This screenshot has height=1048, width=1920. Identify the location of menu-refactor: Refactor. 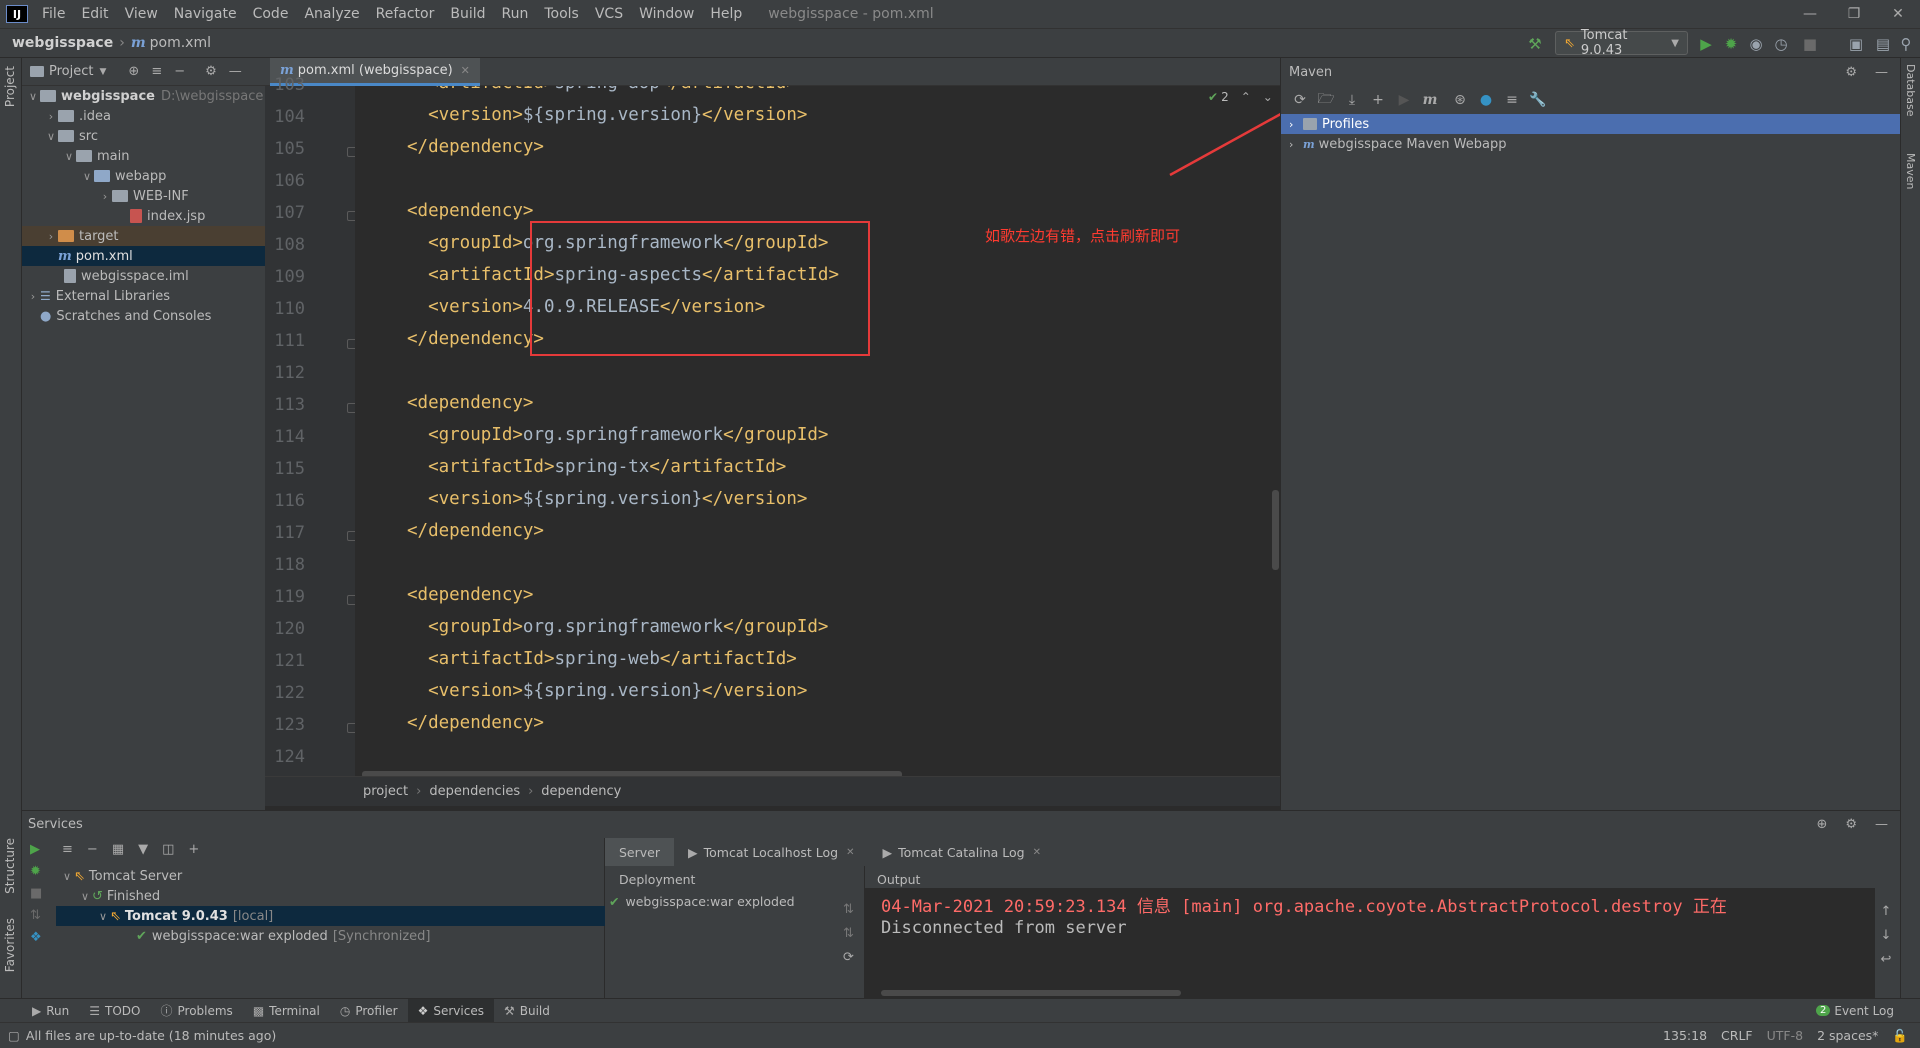
(405, 14).